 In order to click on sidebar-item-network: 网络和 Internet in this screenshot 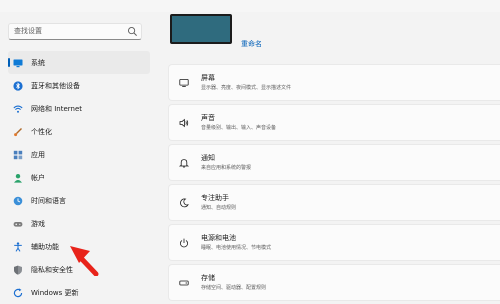, I will do `click(79, 108)`.